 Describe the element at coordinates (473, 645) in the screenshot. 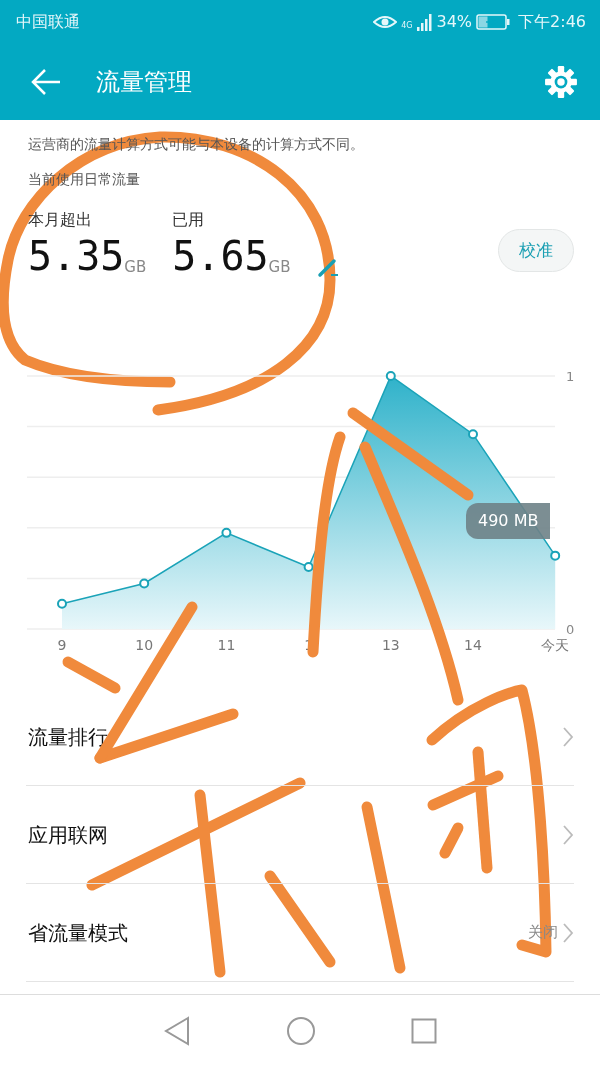

I see `x-axis-label: 14` at that location.